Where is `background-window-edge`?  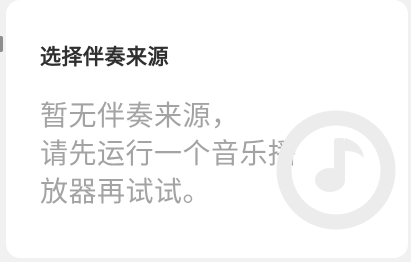
background-window-edge is located at coordinates (1, 44).